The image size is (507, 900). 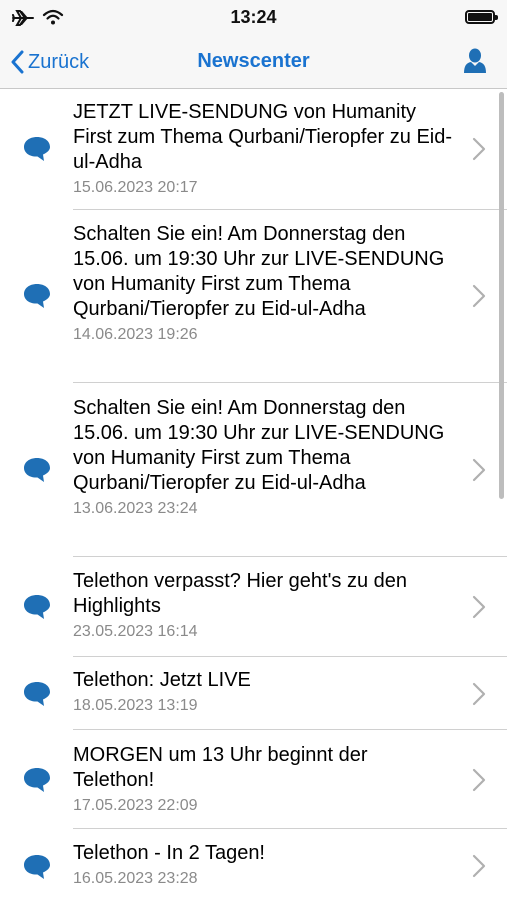 What do you see at coordinates (169, 853) in the screenshot?
I see `news-title: Telethon - In 2 Tagen!` at bounding box center [169, 853].